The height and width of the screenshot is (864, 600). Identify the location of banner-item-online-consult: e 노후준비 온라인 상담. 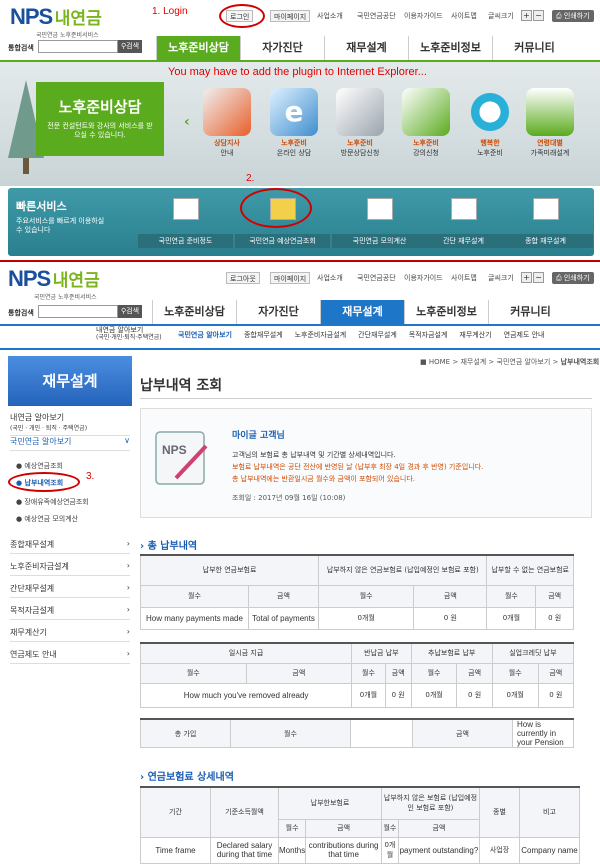
(294, 123).